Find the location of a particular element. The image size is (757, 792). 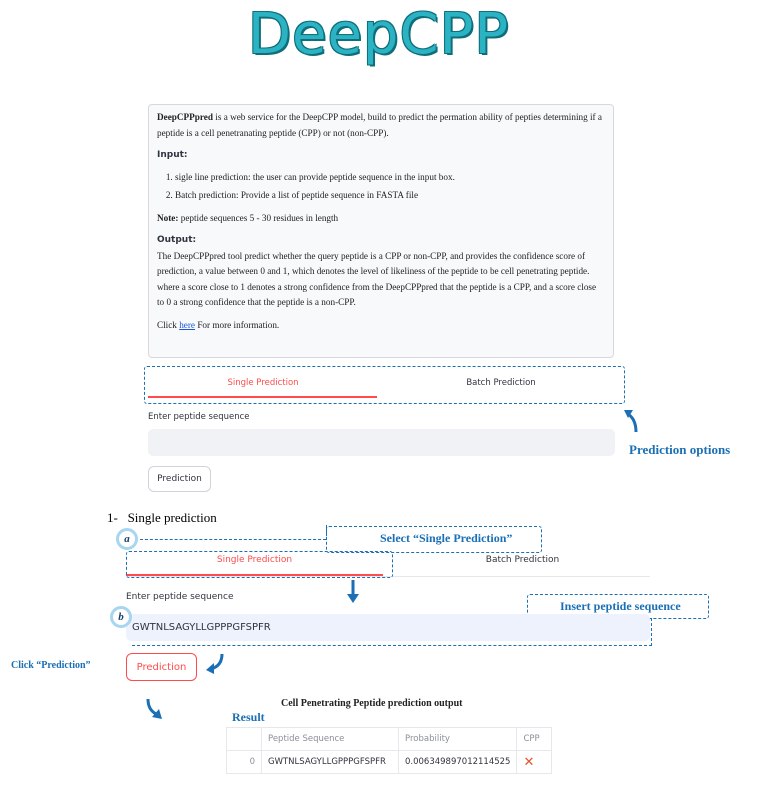

step-b-annotation: Insert peptide sequence is located at coordinates (620, 606).